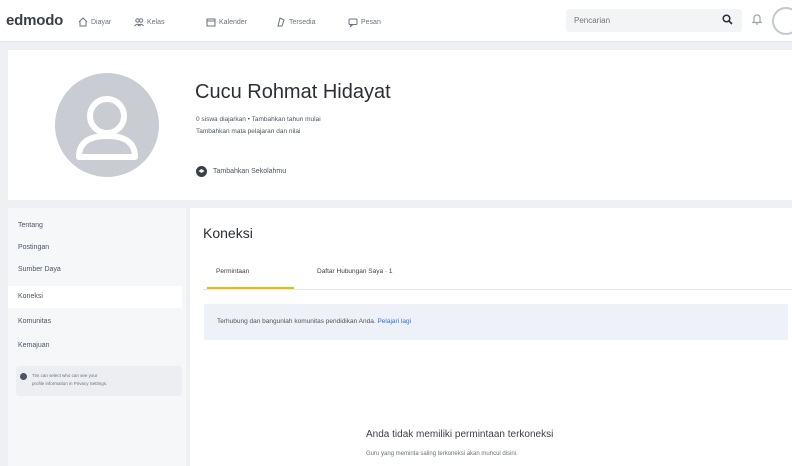 This screenshot has height=466, width=792. I want to click on nav-item-home: Diayar, so click(94, 22).